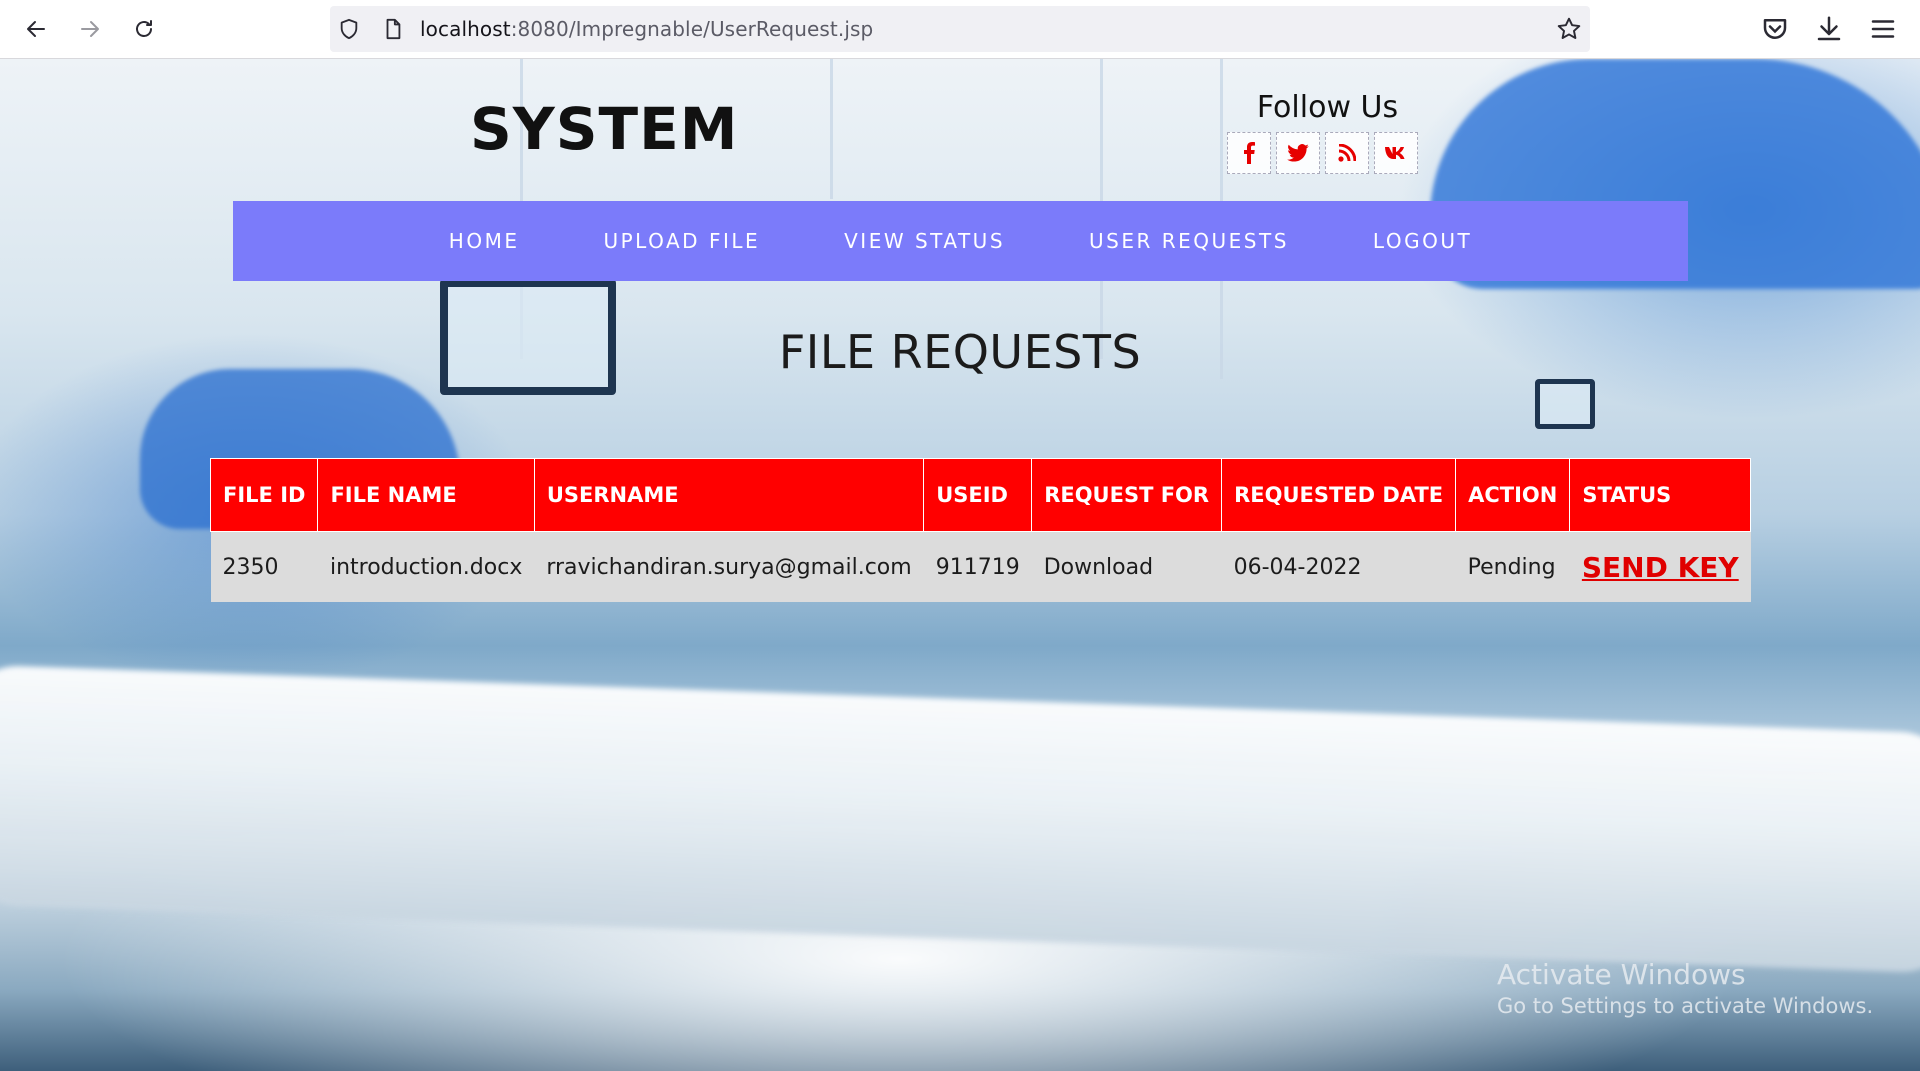  What do you see at coordinates (1512, 566) in the screenshot?
I see `cell-action: Pending` at bounding box center [1512, 566].